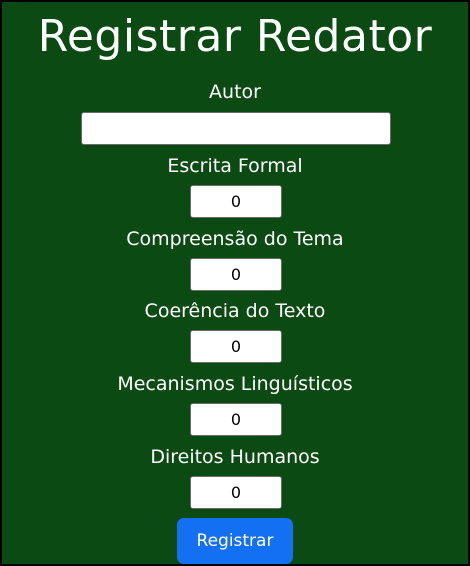 This screenshot has width=470, height=566. What do you see at coordinates (235, 457) in the screenshot?
I see `human-rights-label: Direitos Humanos` at bounding box center [235, 457].